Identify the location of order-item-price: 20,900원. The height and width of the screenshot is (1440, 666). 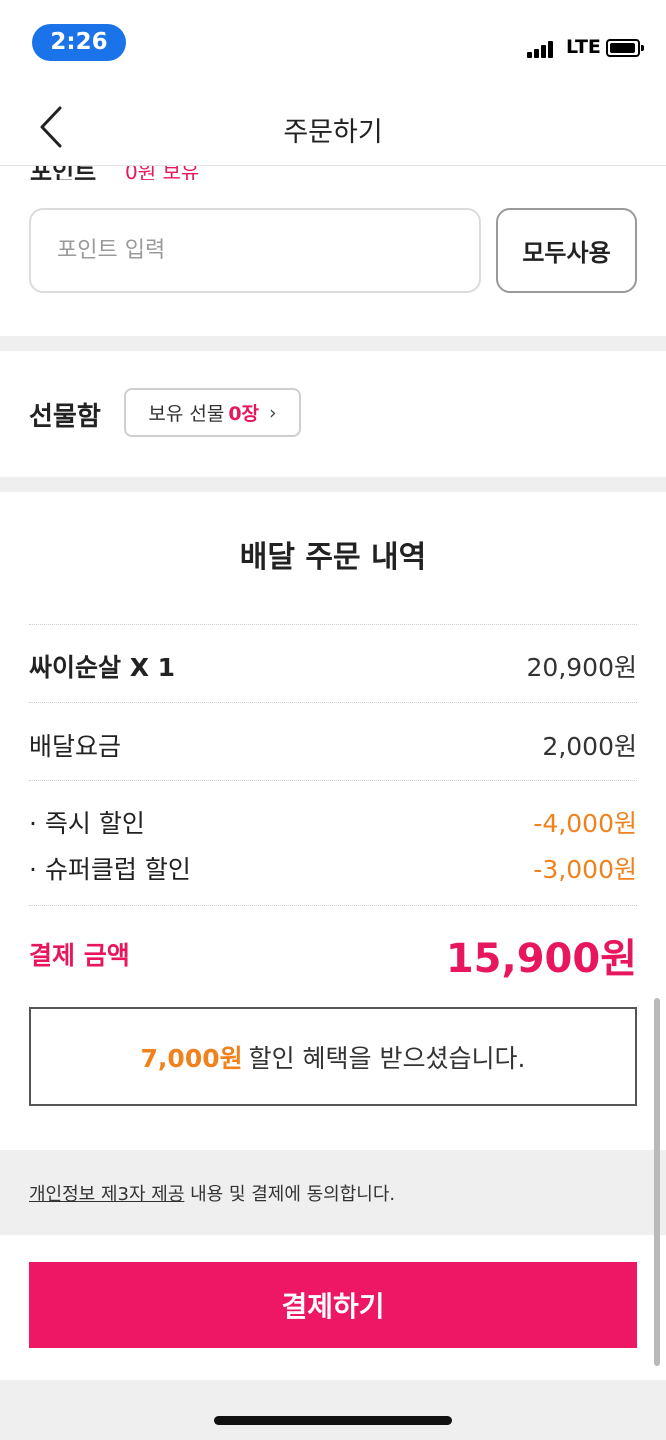
(581, 667).